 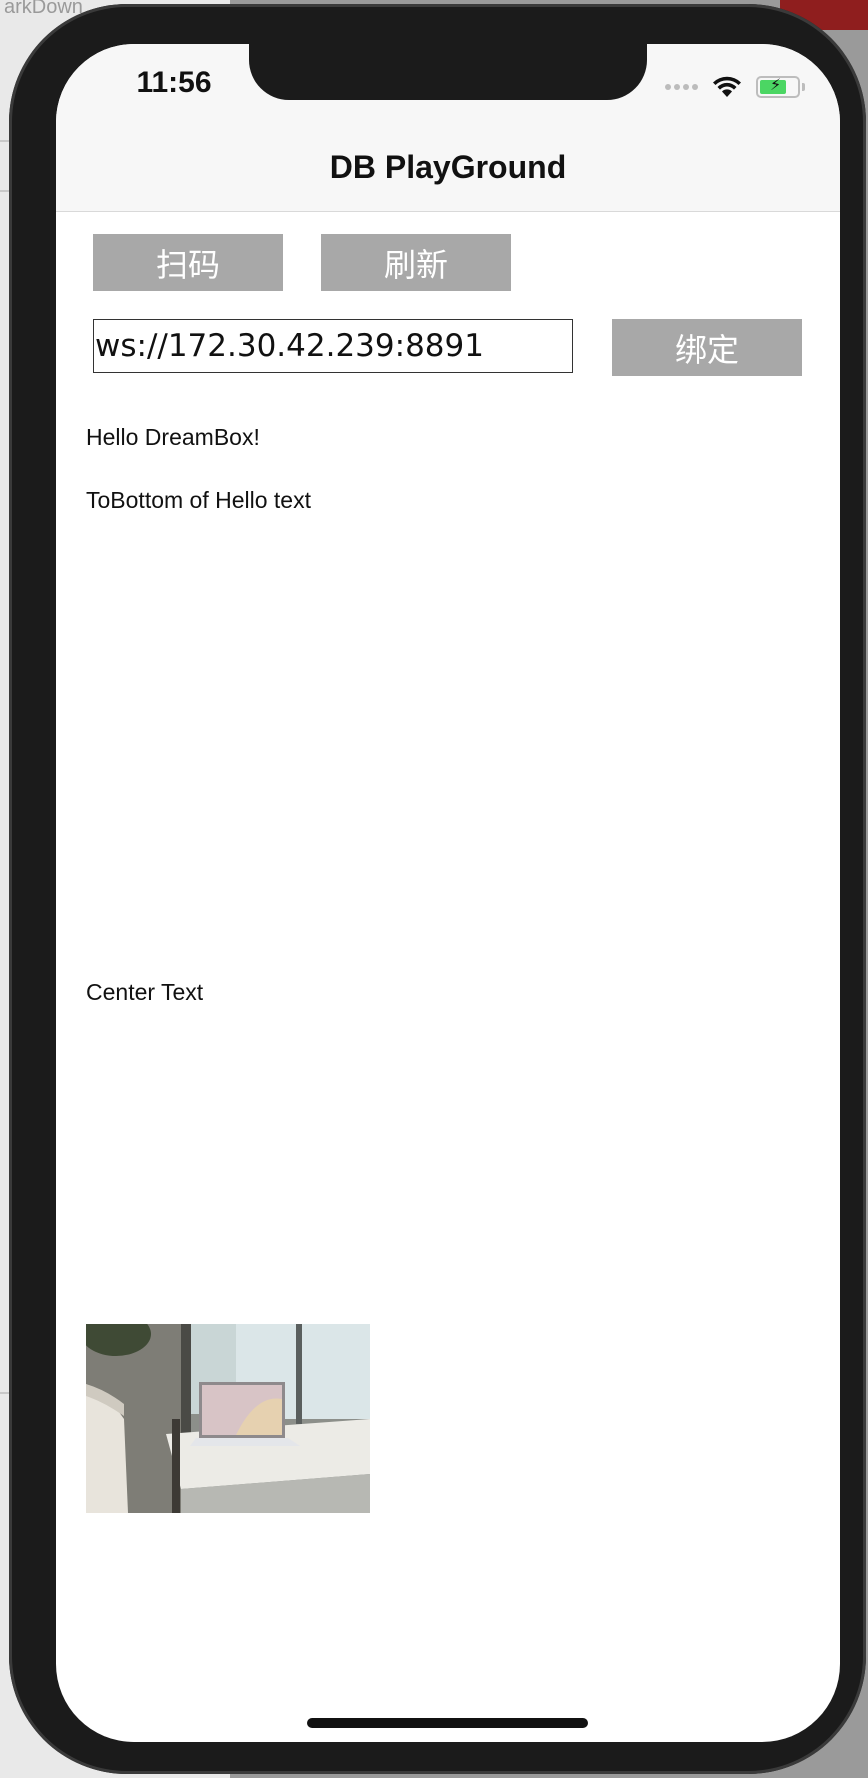 What do you see at coordinates (448, 167) in the screenshot?
I see `page-title: DB PlayGround` at bounding box center [448, 167].